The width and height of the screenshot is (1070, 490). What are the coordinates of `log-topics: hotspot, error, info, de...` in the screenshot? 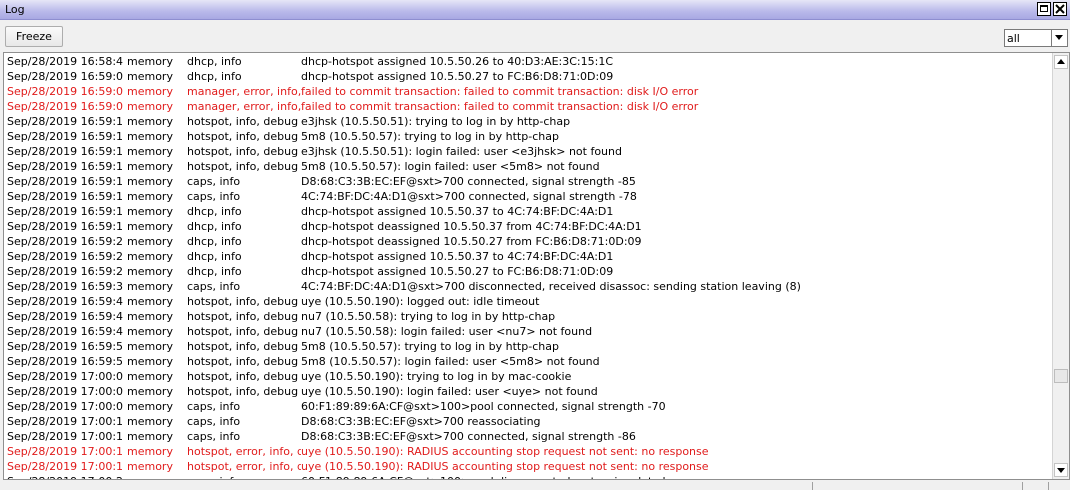 It's located at (244, 451).